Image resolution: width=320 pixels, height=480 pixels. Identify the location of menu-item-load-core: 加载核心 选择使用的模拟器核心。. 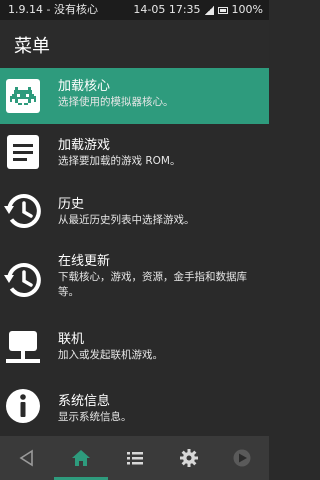
(134, 96).